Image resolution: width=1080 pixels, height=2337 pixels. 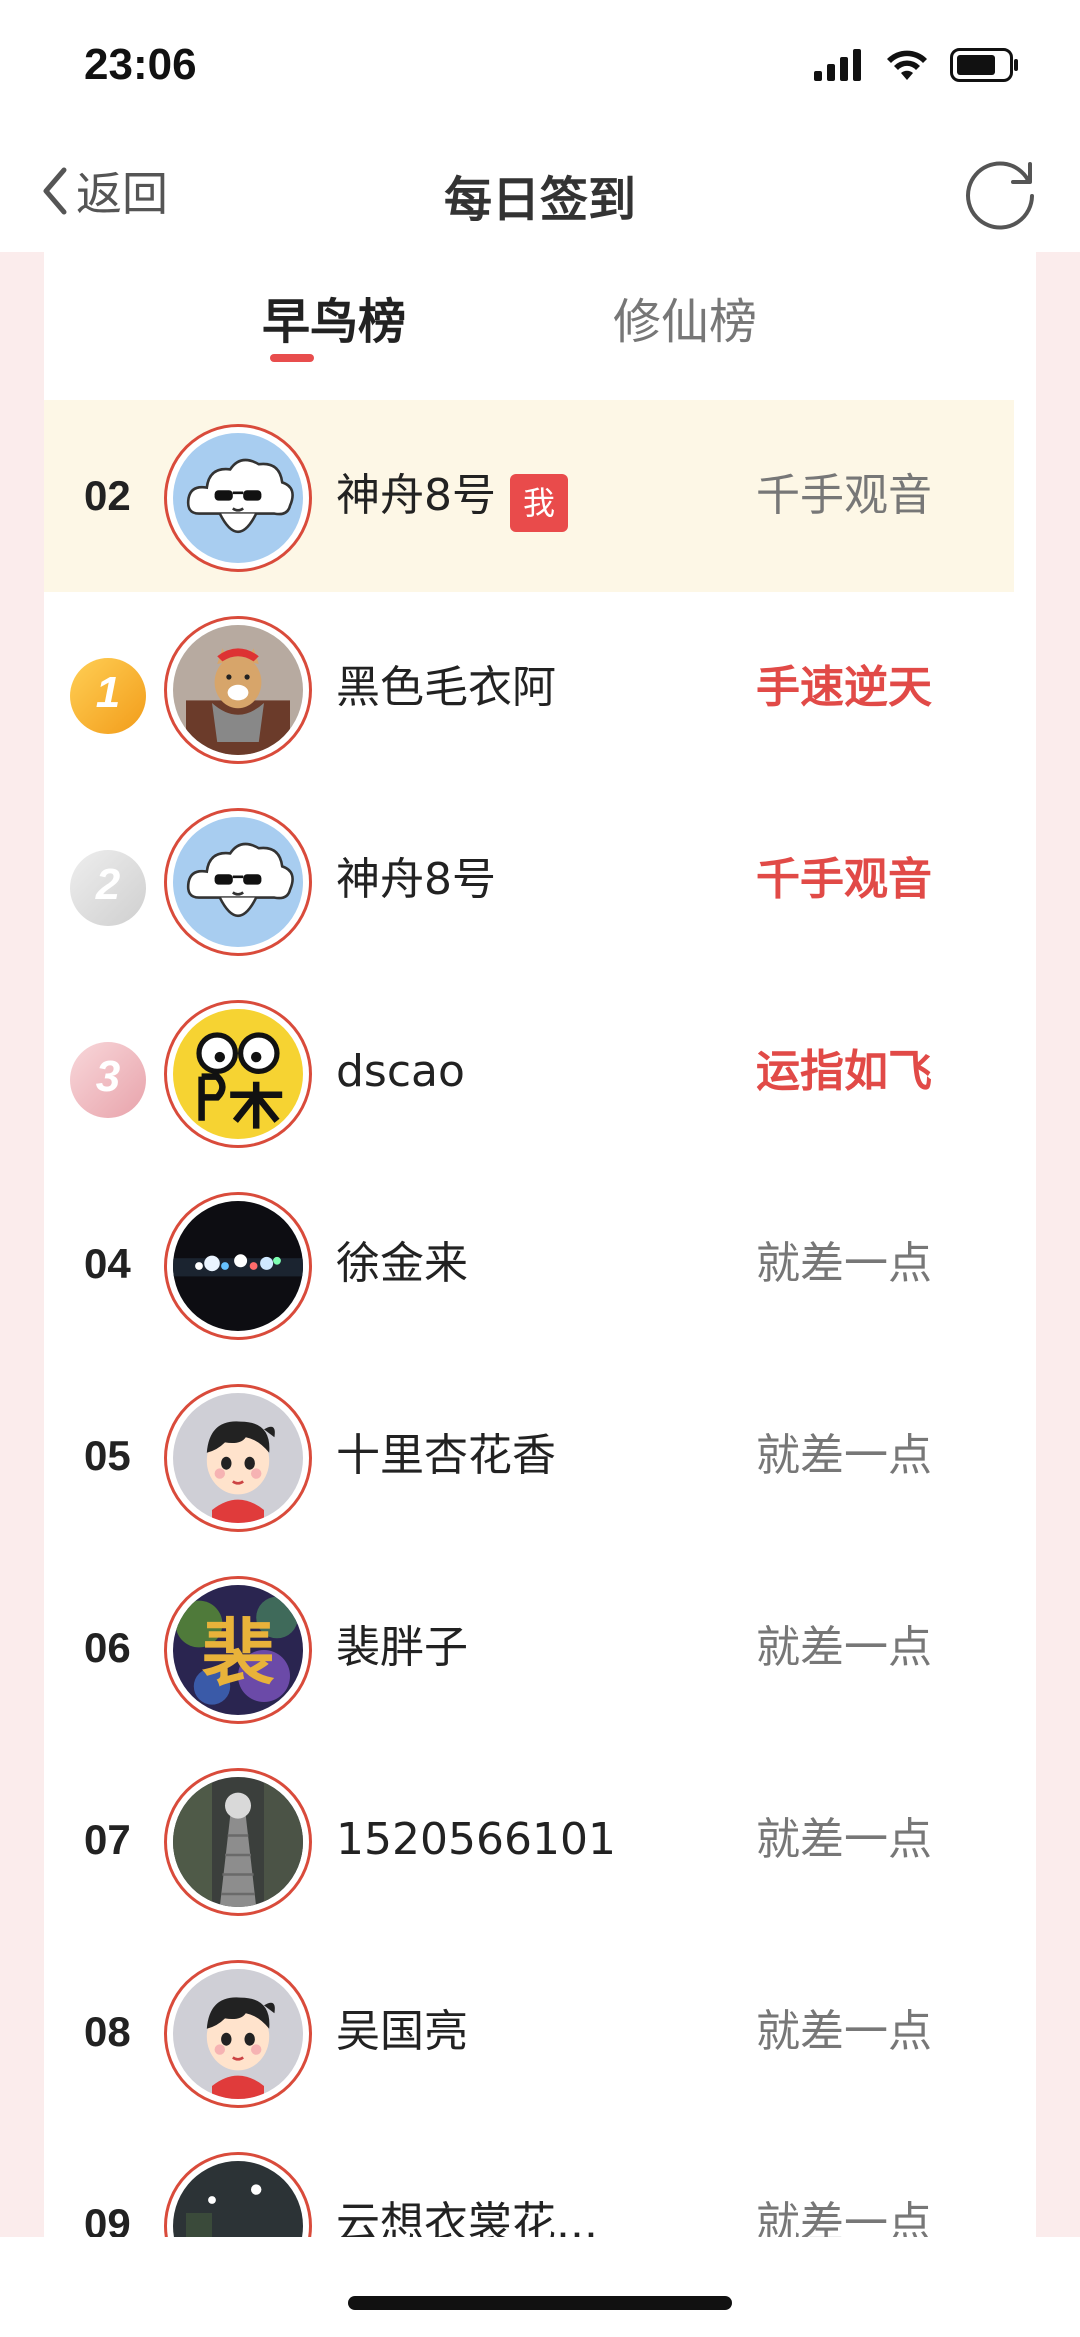 What do you see at coordinates (107, 1647) in the screenshot?
I see `rank-number: 06` at bounding box center [107, 1647].